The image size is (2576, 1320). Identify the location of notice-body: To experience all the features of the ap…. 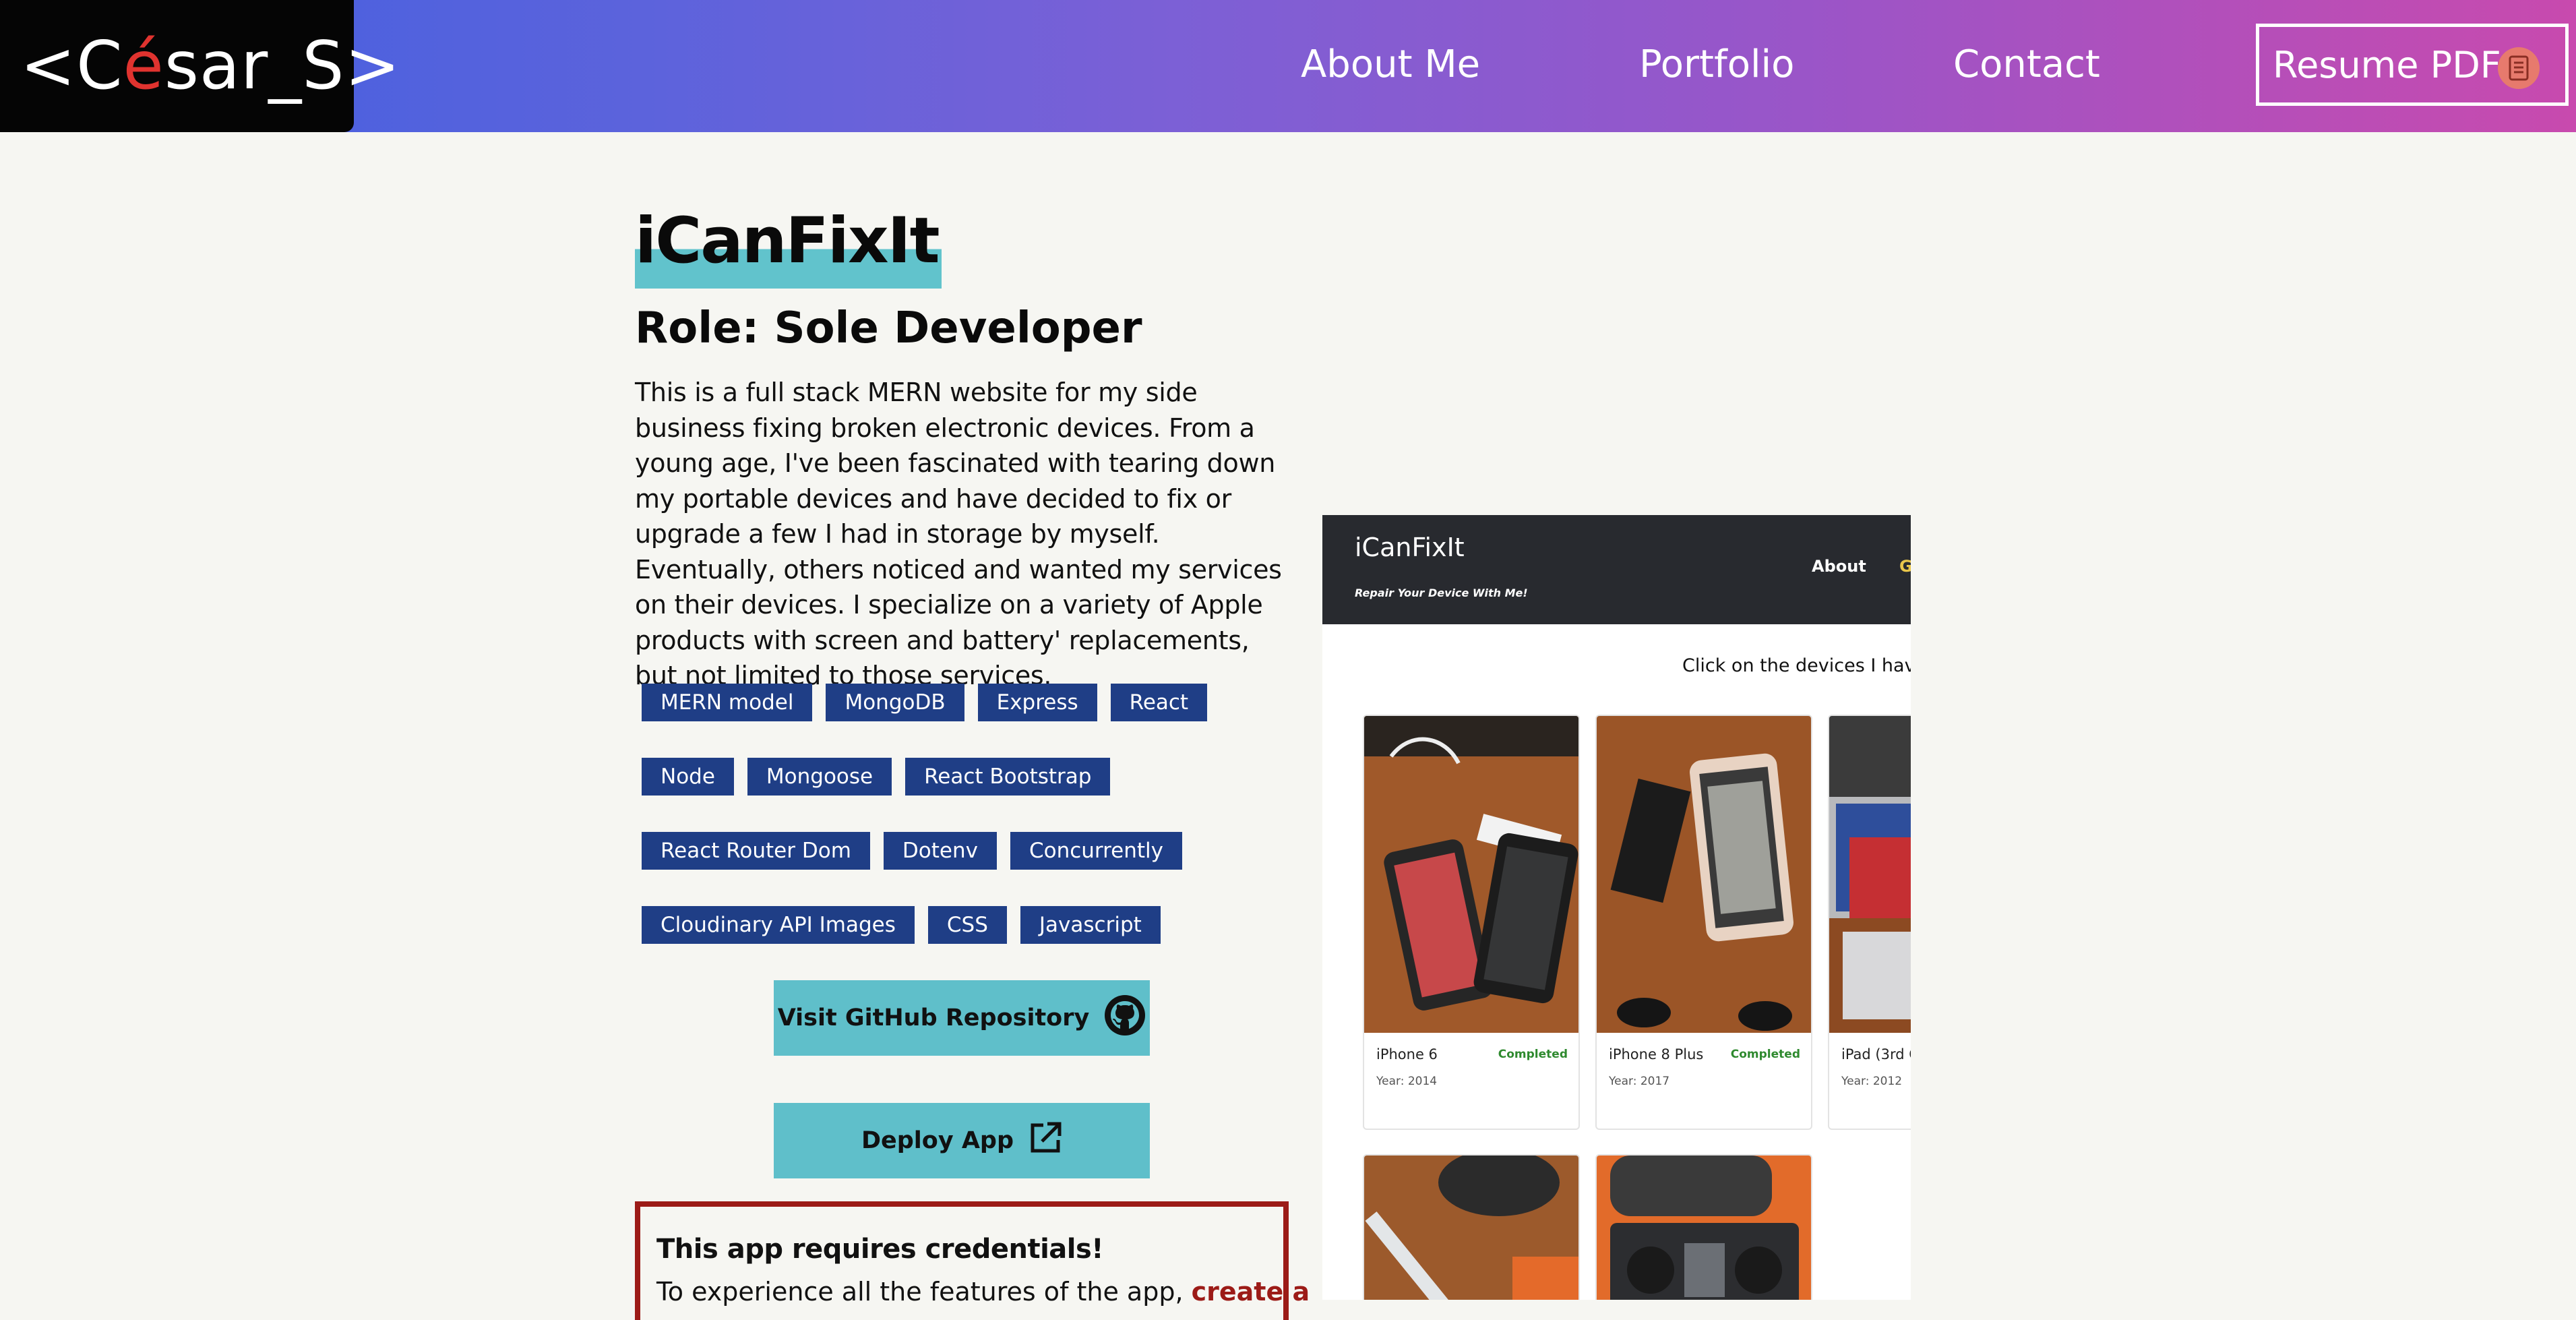
(924, 1292).